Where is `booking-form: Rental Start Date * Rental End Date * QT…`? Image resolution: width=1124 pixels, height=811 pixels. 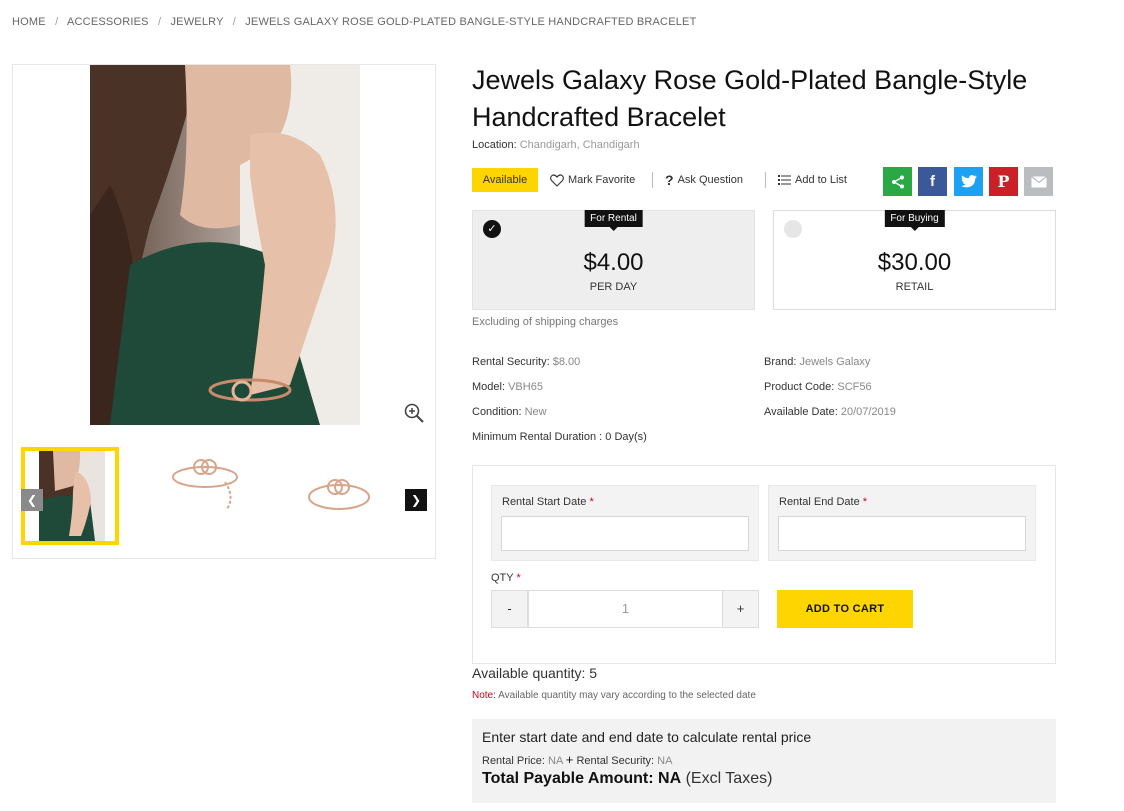 booking-form: Rental Start Date * Rental End Date * QT… is located at coordinates (764, 564).